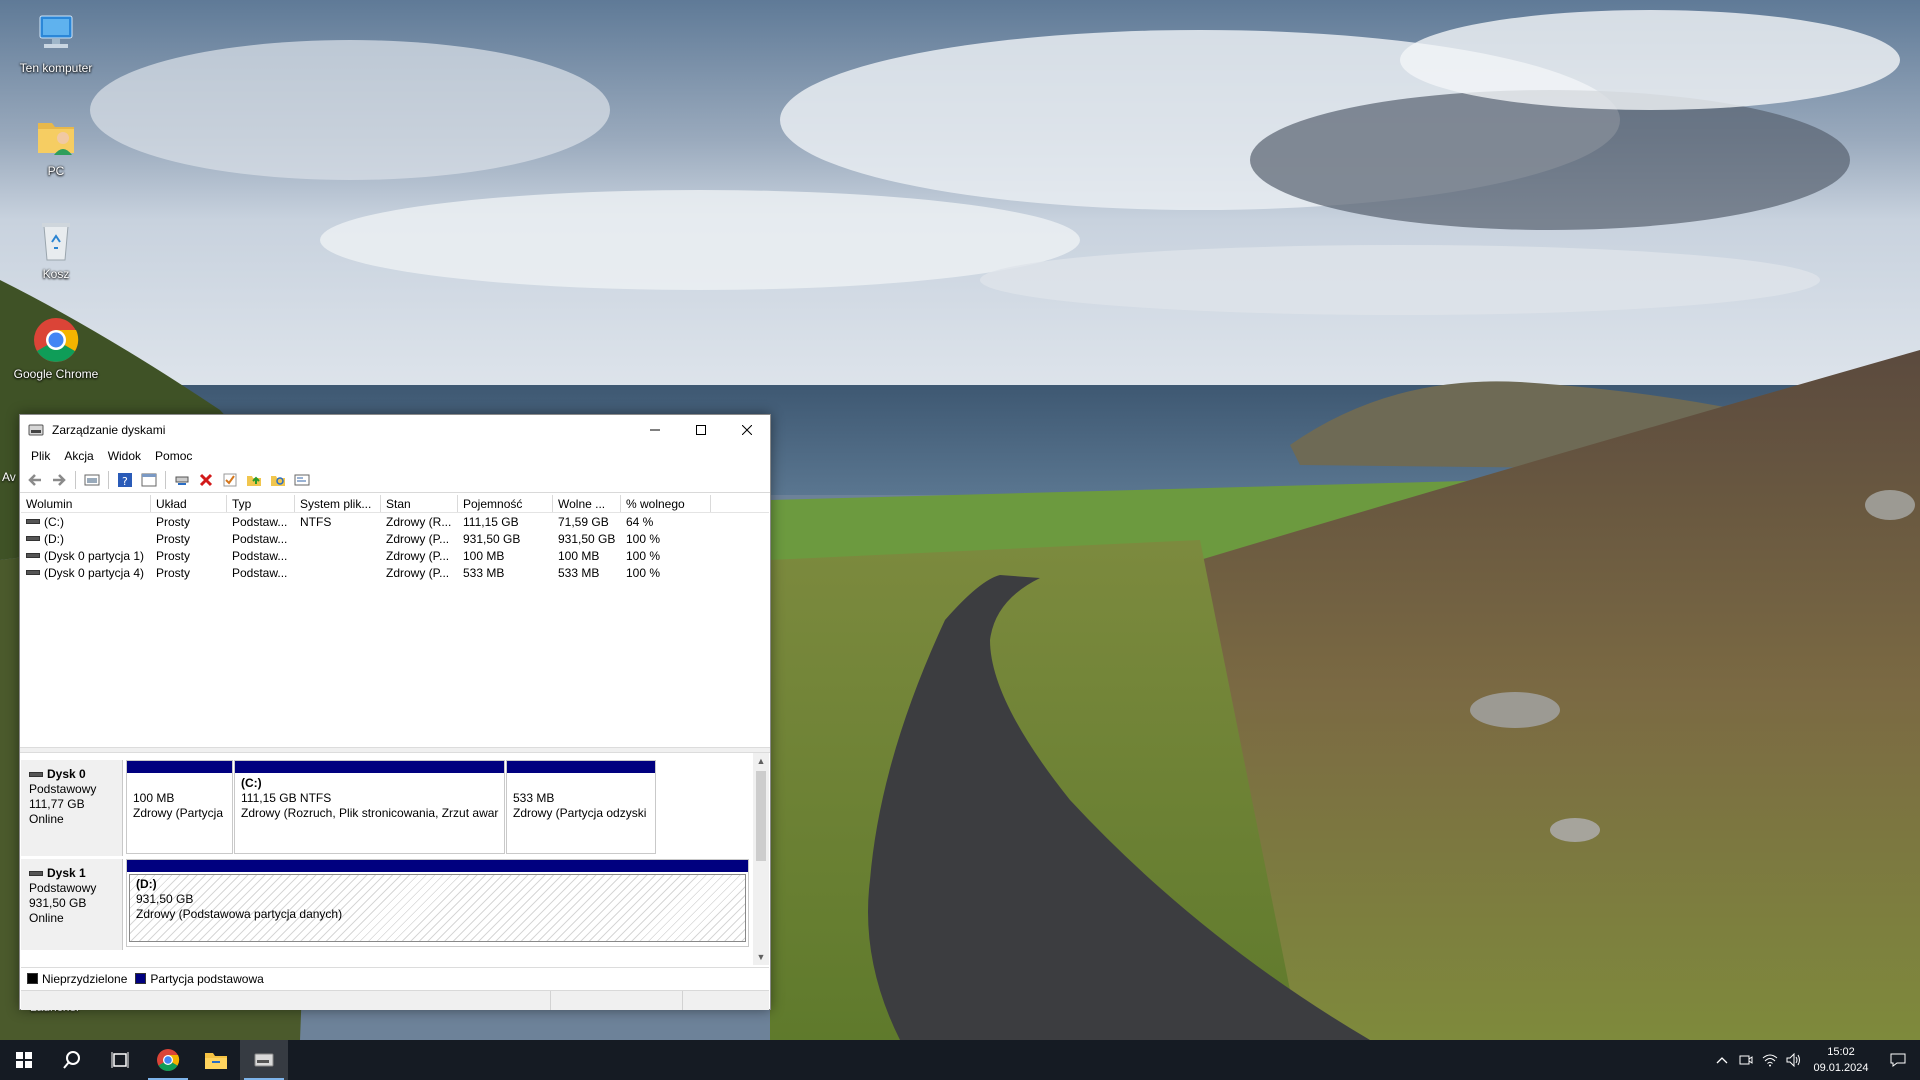  I want to click on minimize-button, so click(655, 430).